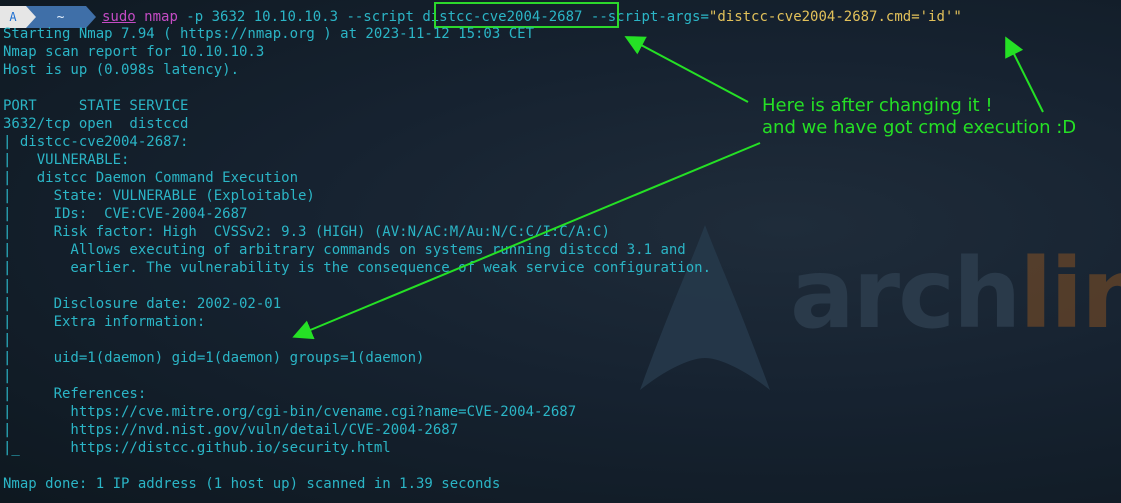 The width and height of the screenshot is (1121, 503). What do you see at coordinates (686, 69) in the screenshot?
I see `arrow-to-script-name` at bounding box center [686, 69].